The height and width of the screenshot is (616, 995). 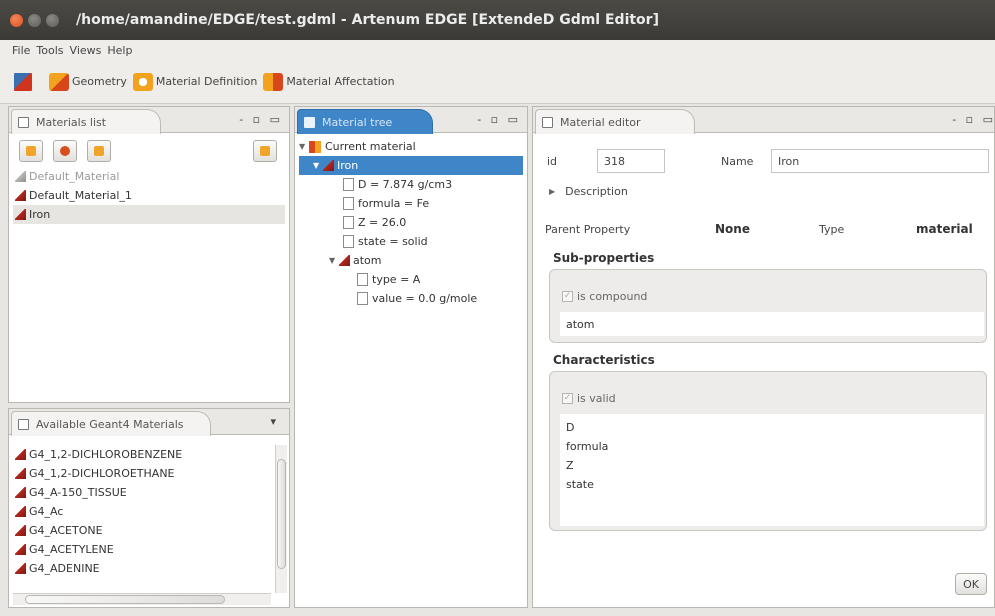 I want to click on description-toggle: ▶ Description, so click(x=588, y=191).